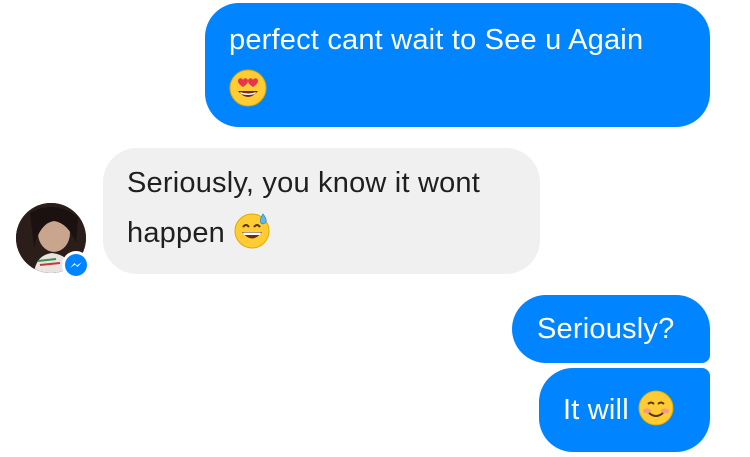 The width and height of the screenshot is (750, 457). I want to click on heart-eyes-emoji-icon, so click(248, 88).